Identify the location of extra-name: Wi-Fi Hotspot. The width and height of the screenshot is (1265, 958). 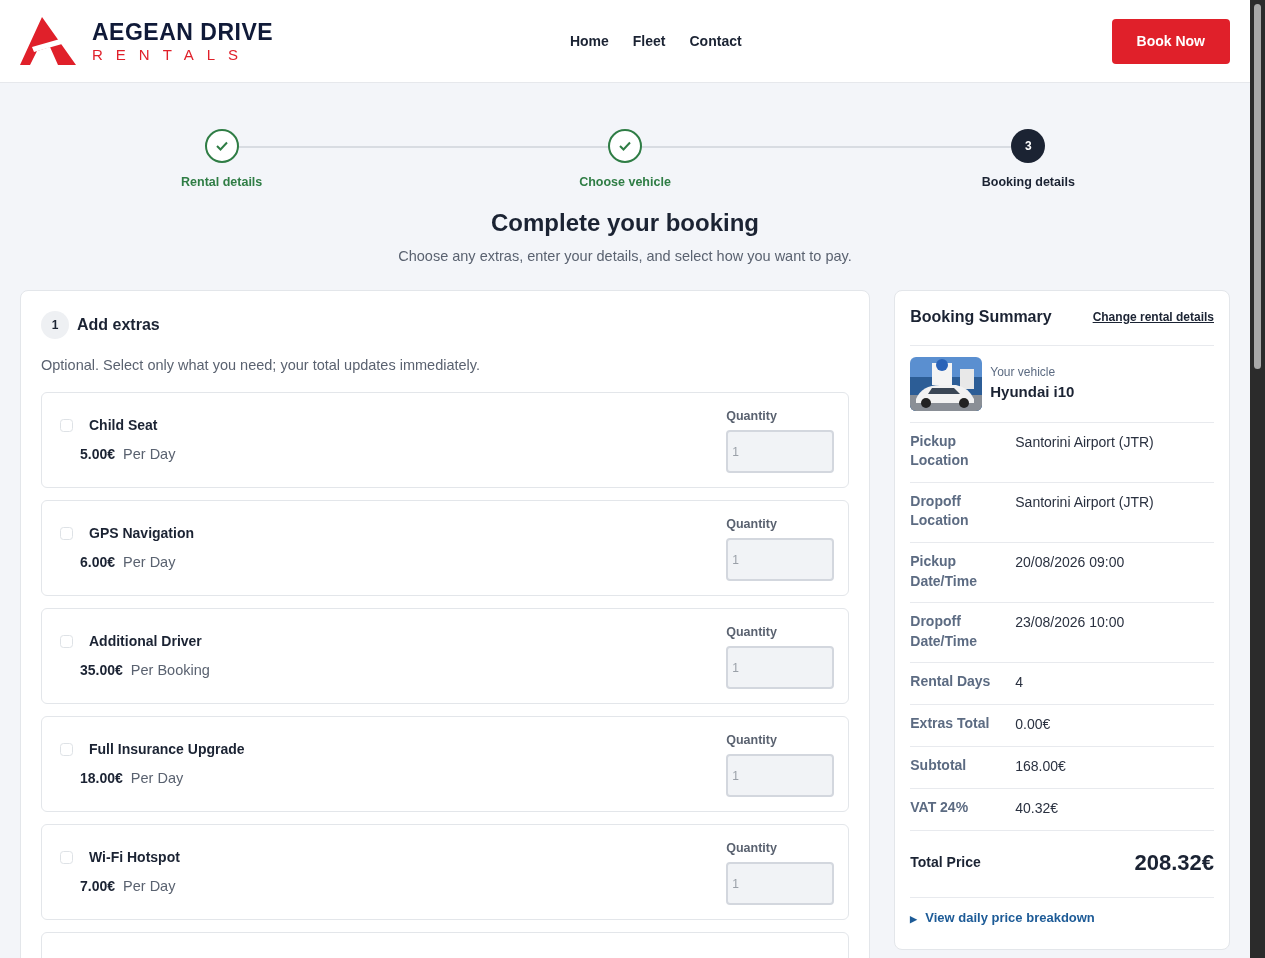
(134, 858).